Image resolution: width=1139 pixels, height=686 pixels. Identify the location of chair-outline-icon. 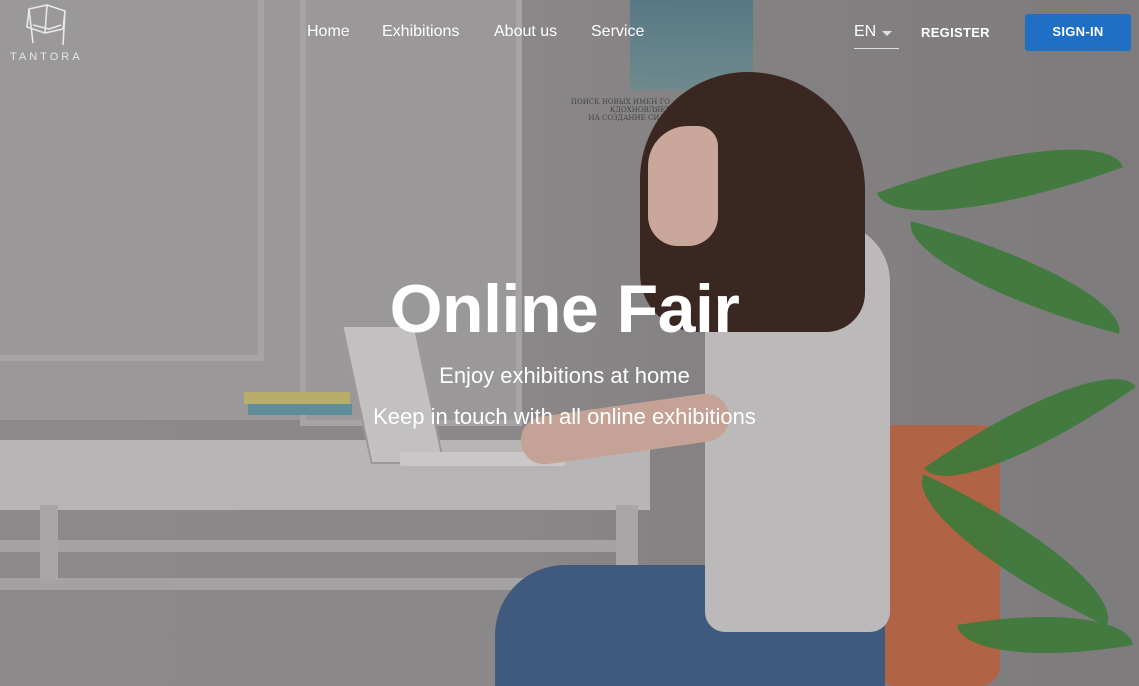
(46, 25).